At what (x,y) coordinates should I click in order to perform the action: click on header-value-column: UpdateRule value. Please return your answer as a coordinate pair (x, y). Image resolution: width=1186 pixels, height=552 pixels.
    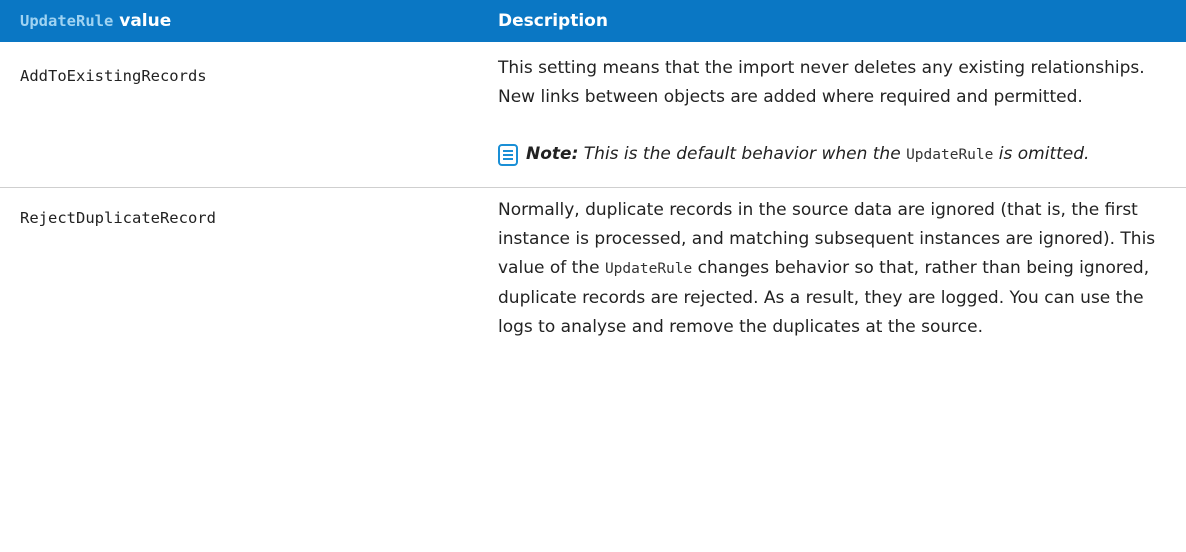
    Looking at the image, I should click on (239, 21).